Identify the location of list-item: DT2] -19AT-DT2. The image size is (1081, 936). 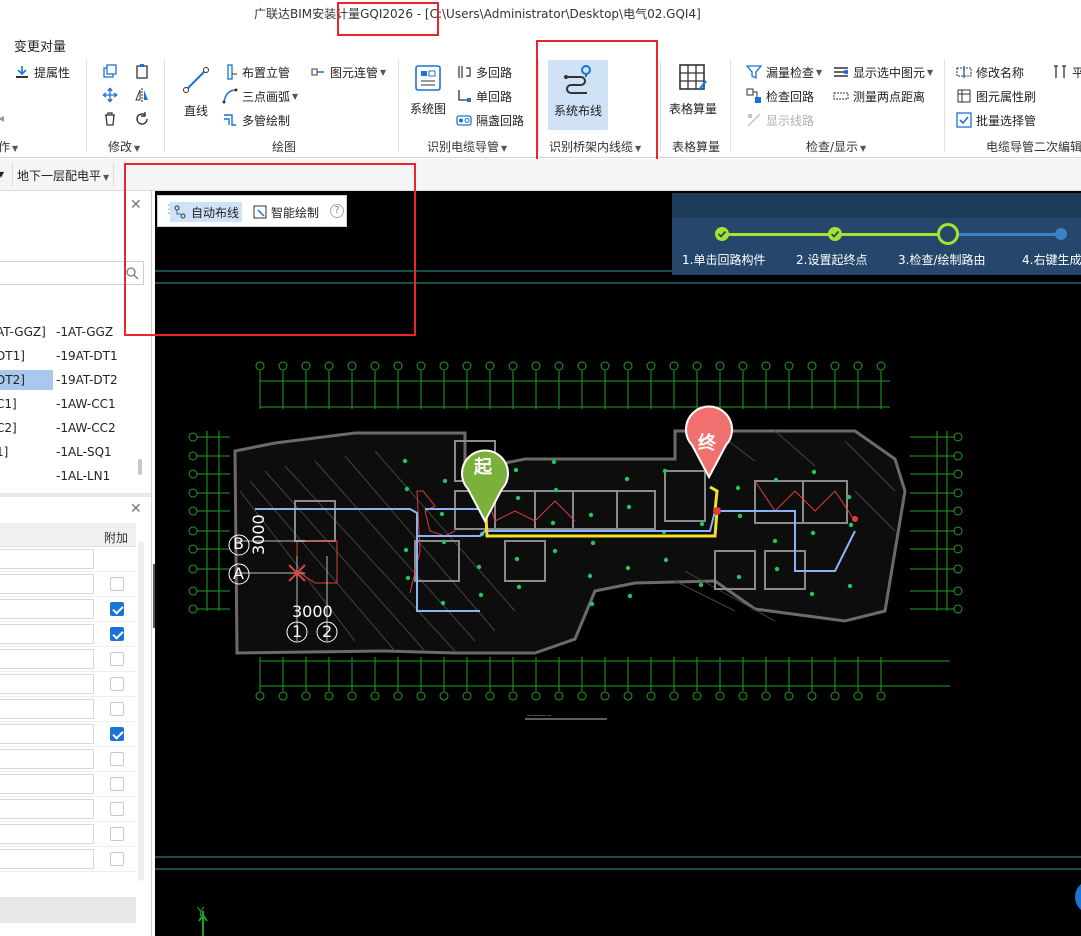
(73, 380).